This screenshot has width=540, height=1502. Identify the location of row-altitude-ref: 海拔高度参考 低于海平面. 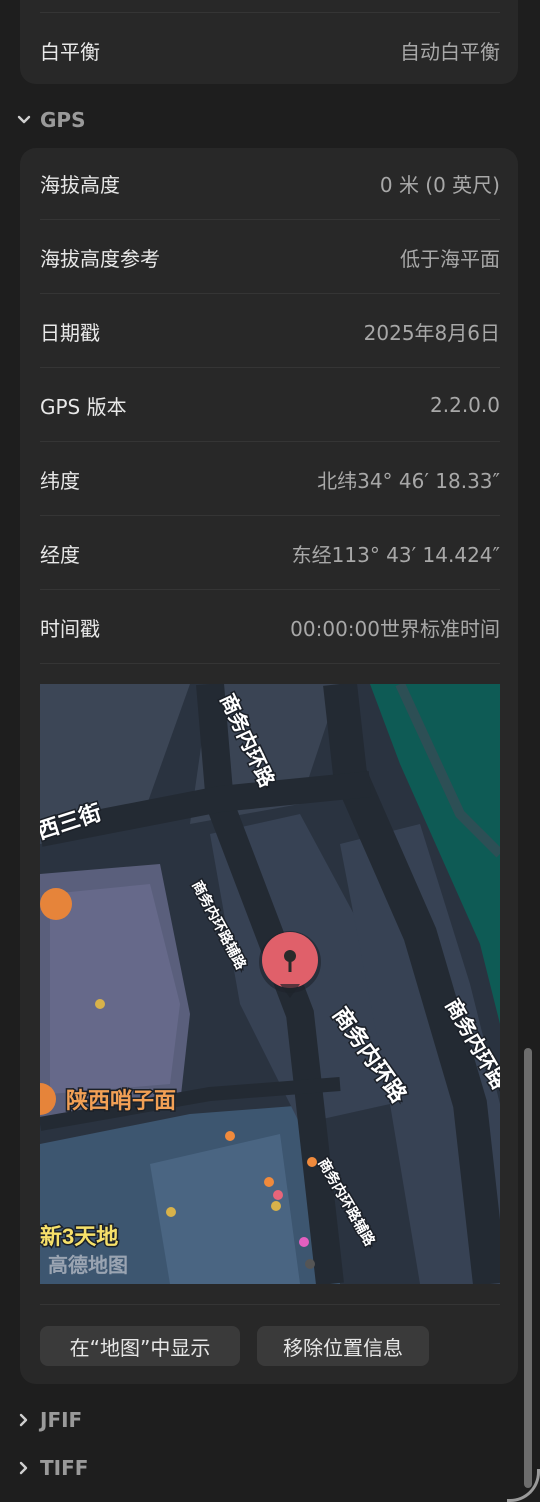
(270, 257).